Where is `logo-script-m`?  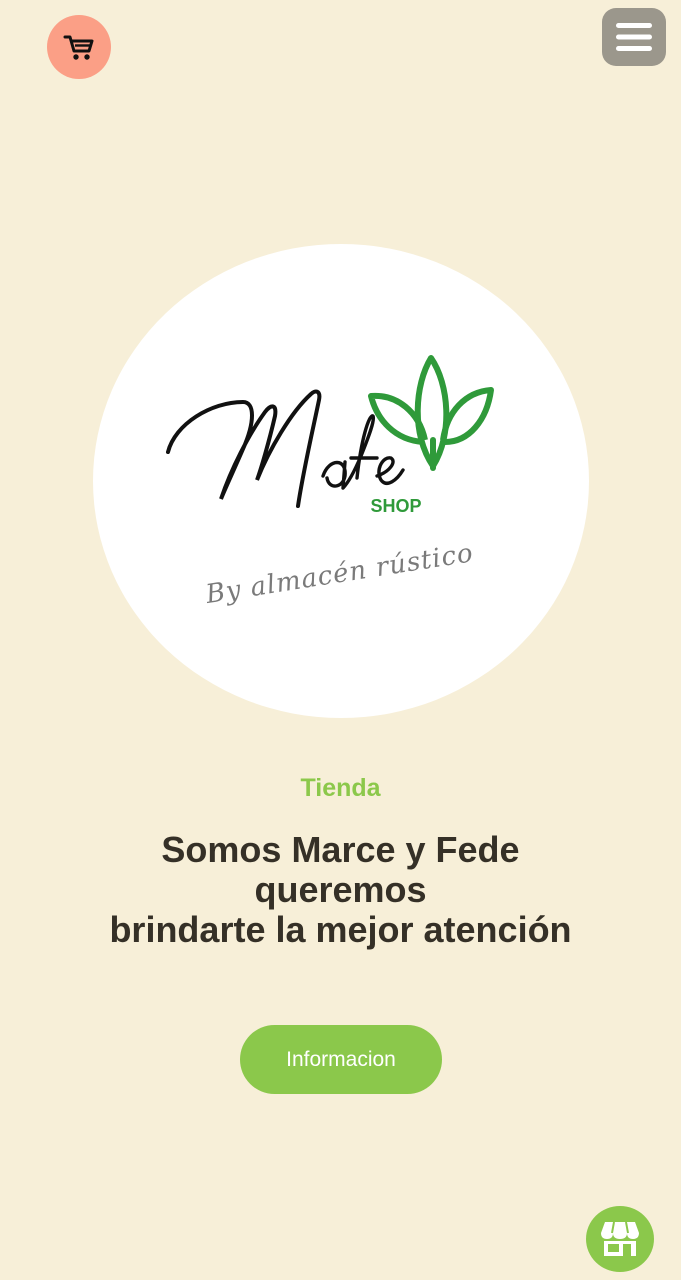 logo-script-m is located at coordinates (244, 448).